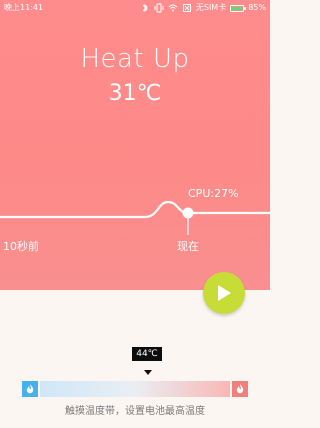 Image resolution: width=320 pixels, height=428 pixels. What do you see at coordinates (135, 59) in the screenshot?
I see `page-title: Heat Up` at bounding box center [135, 59].